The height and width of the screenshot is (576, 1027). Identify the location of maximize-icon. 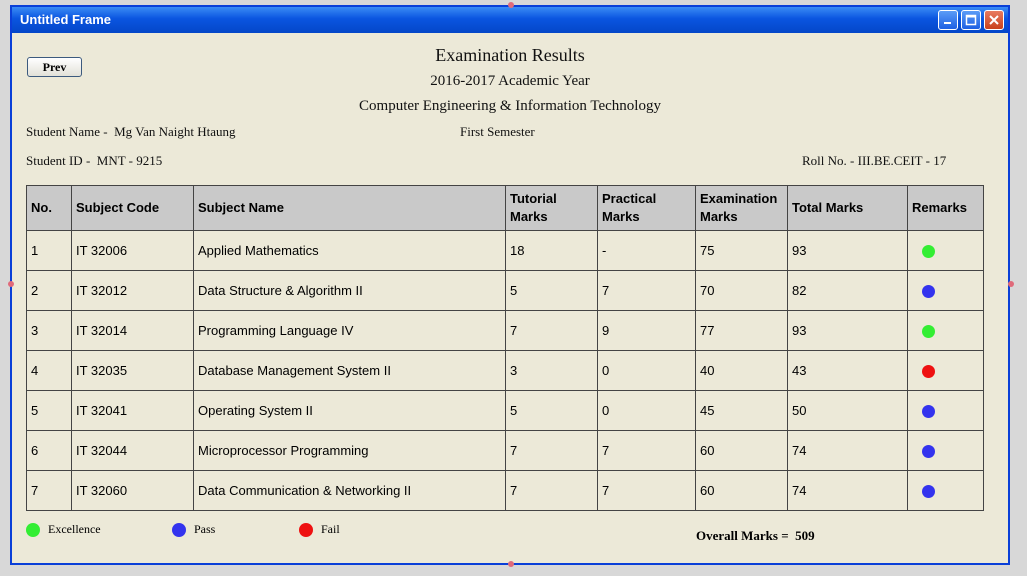
(971, 20).